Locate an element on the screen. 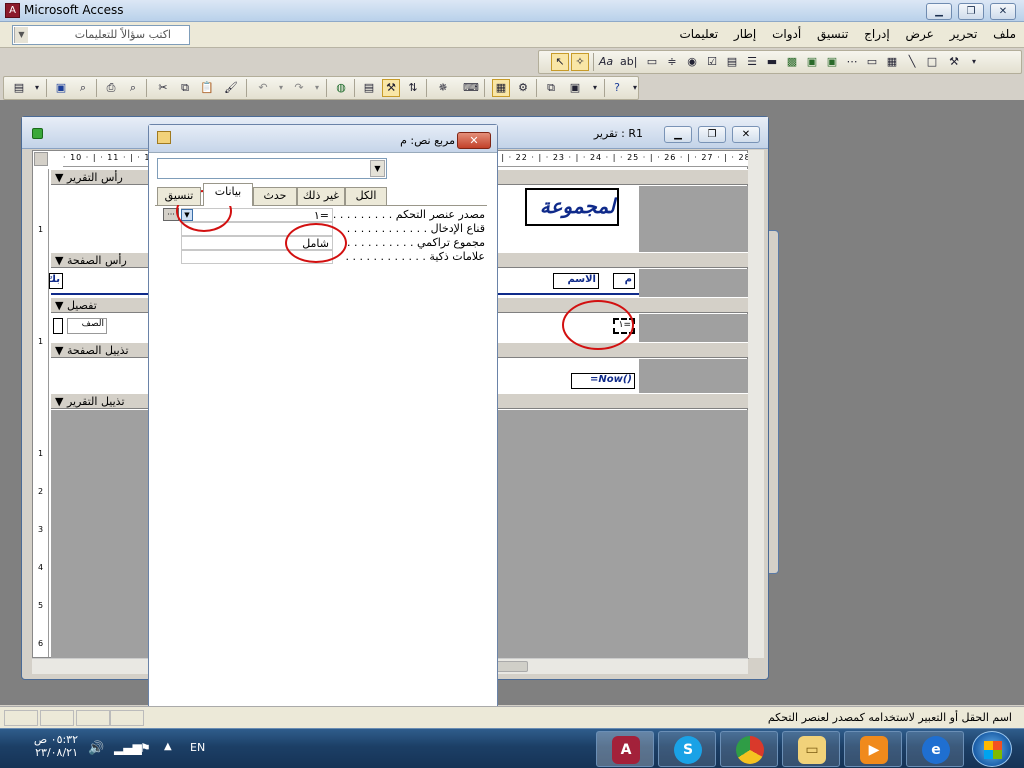 The width and height of the screenshot is (1024, 768). database-window-icon: ⧉ is located at coordinates (551, 88).